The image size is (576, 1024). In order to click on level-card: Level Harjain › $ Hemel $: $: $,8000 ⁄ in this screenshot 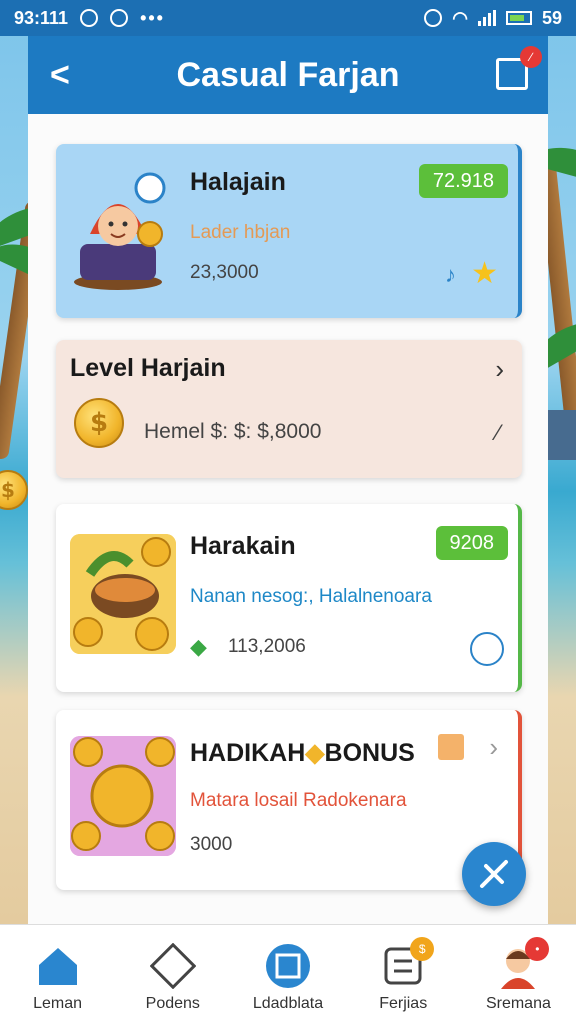, I will do `click(289, 409)`.